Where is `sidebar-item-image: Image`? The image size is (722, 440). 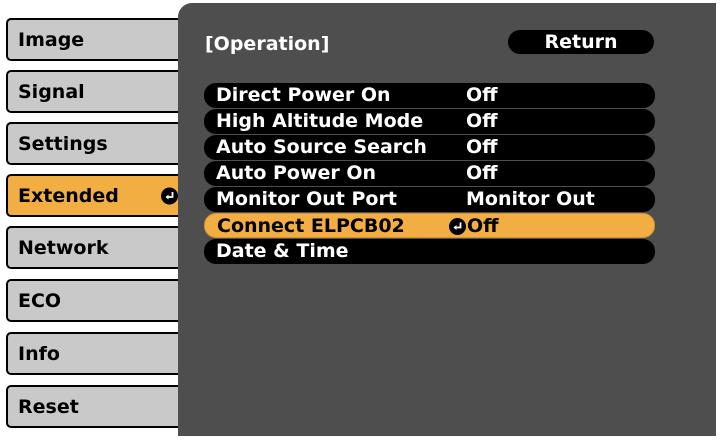 sidebar-item-image: Image is located at coordinates (97, 39).